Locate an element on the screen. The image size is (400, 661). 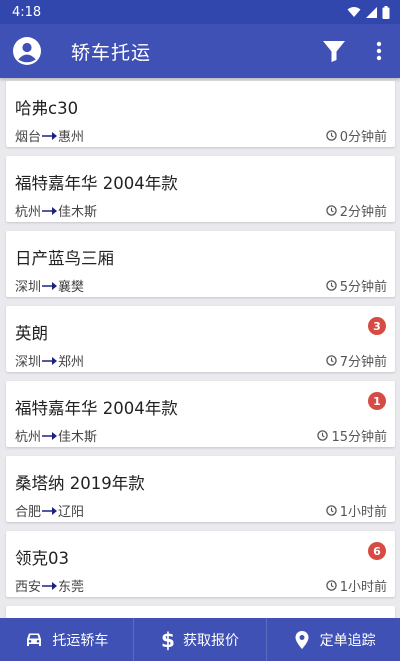
time-text: 15分钟前 is located at coordinates (359, 437).